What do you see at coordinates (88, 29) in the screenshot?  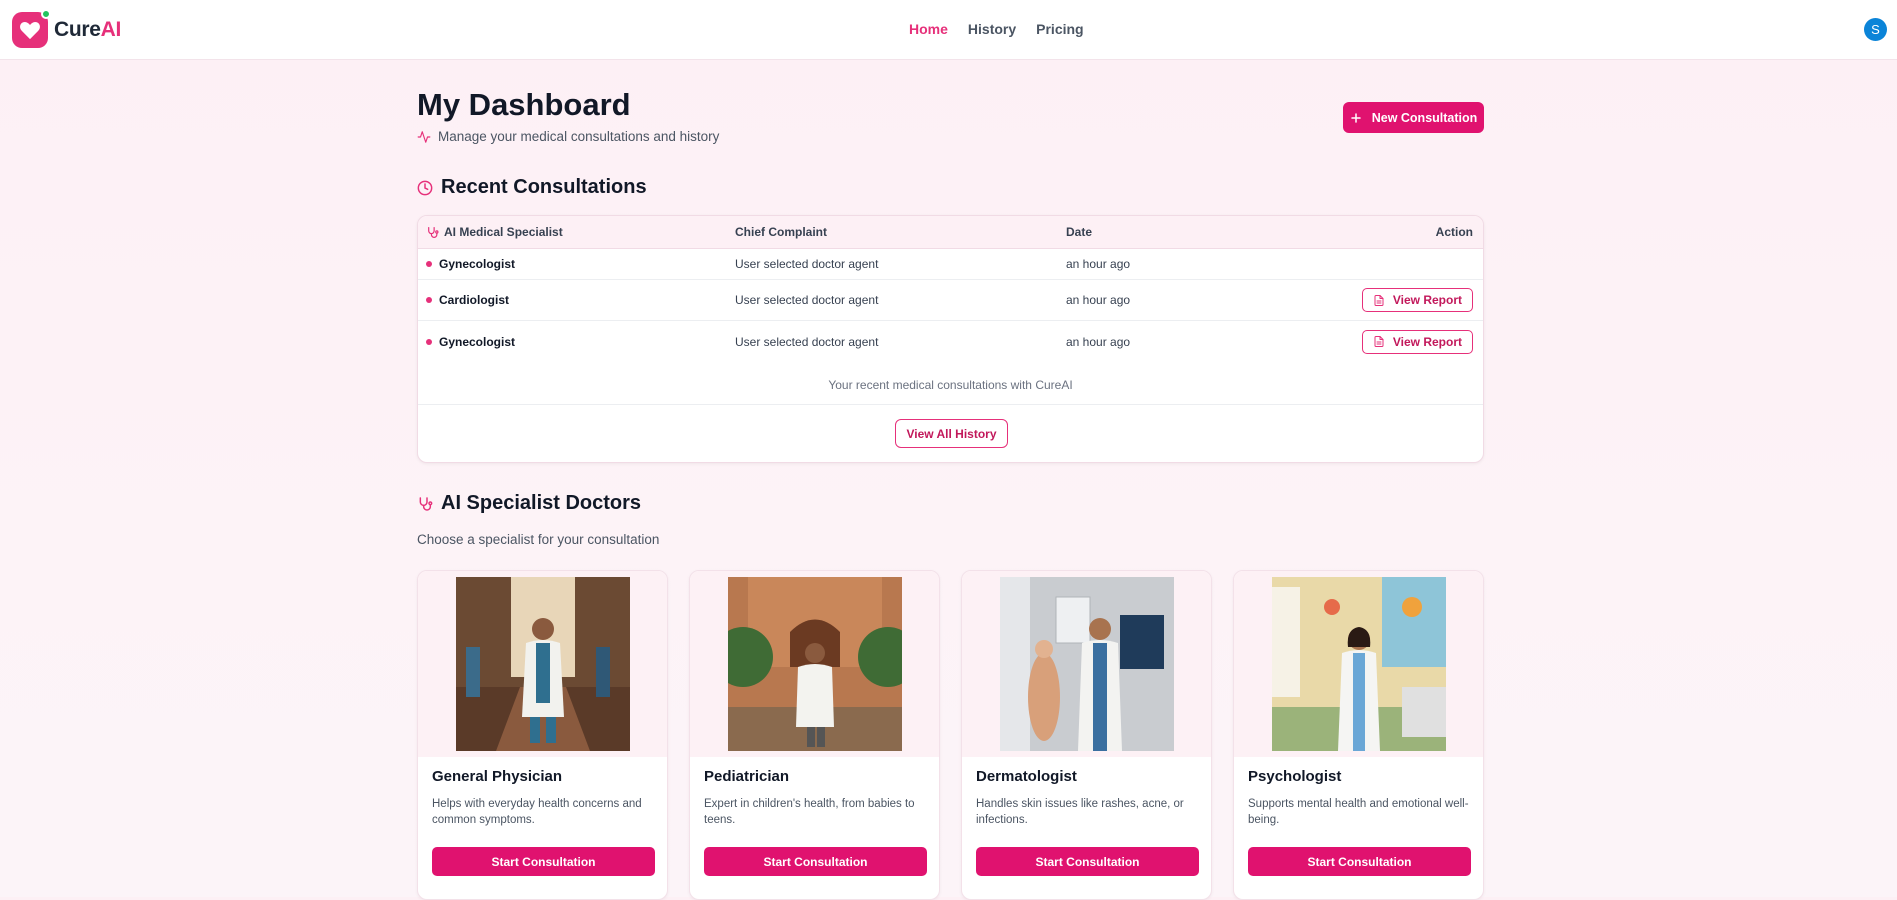 I see `brand-name: CureAI` at bounding box center [88, 29].